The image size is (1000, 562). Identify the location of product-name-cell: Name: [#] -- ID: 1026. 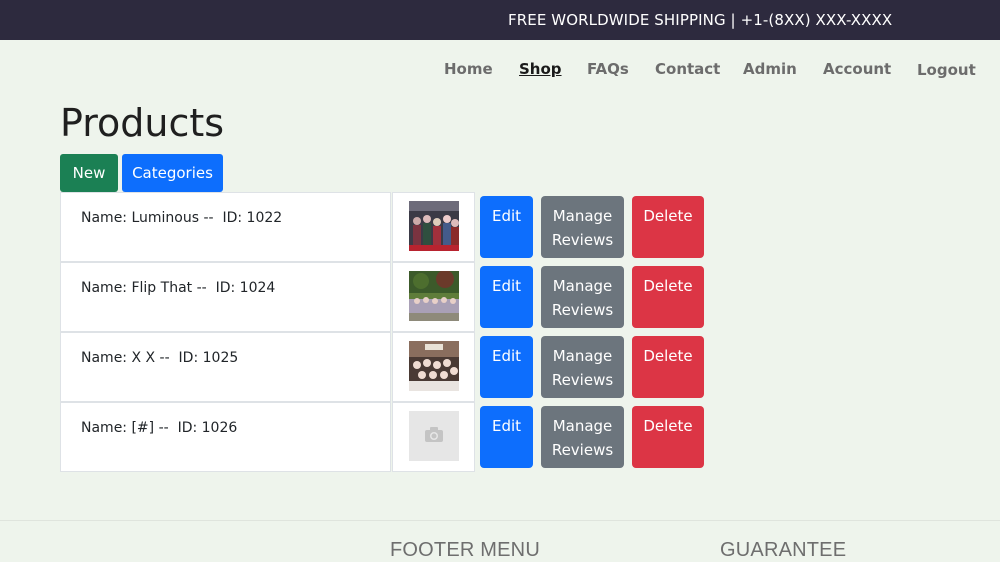
(225, 437).